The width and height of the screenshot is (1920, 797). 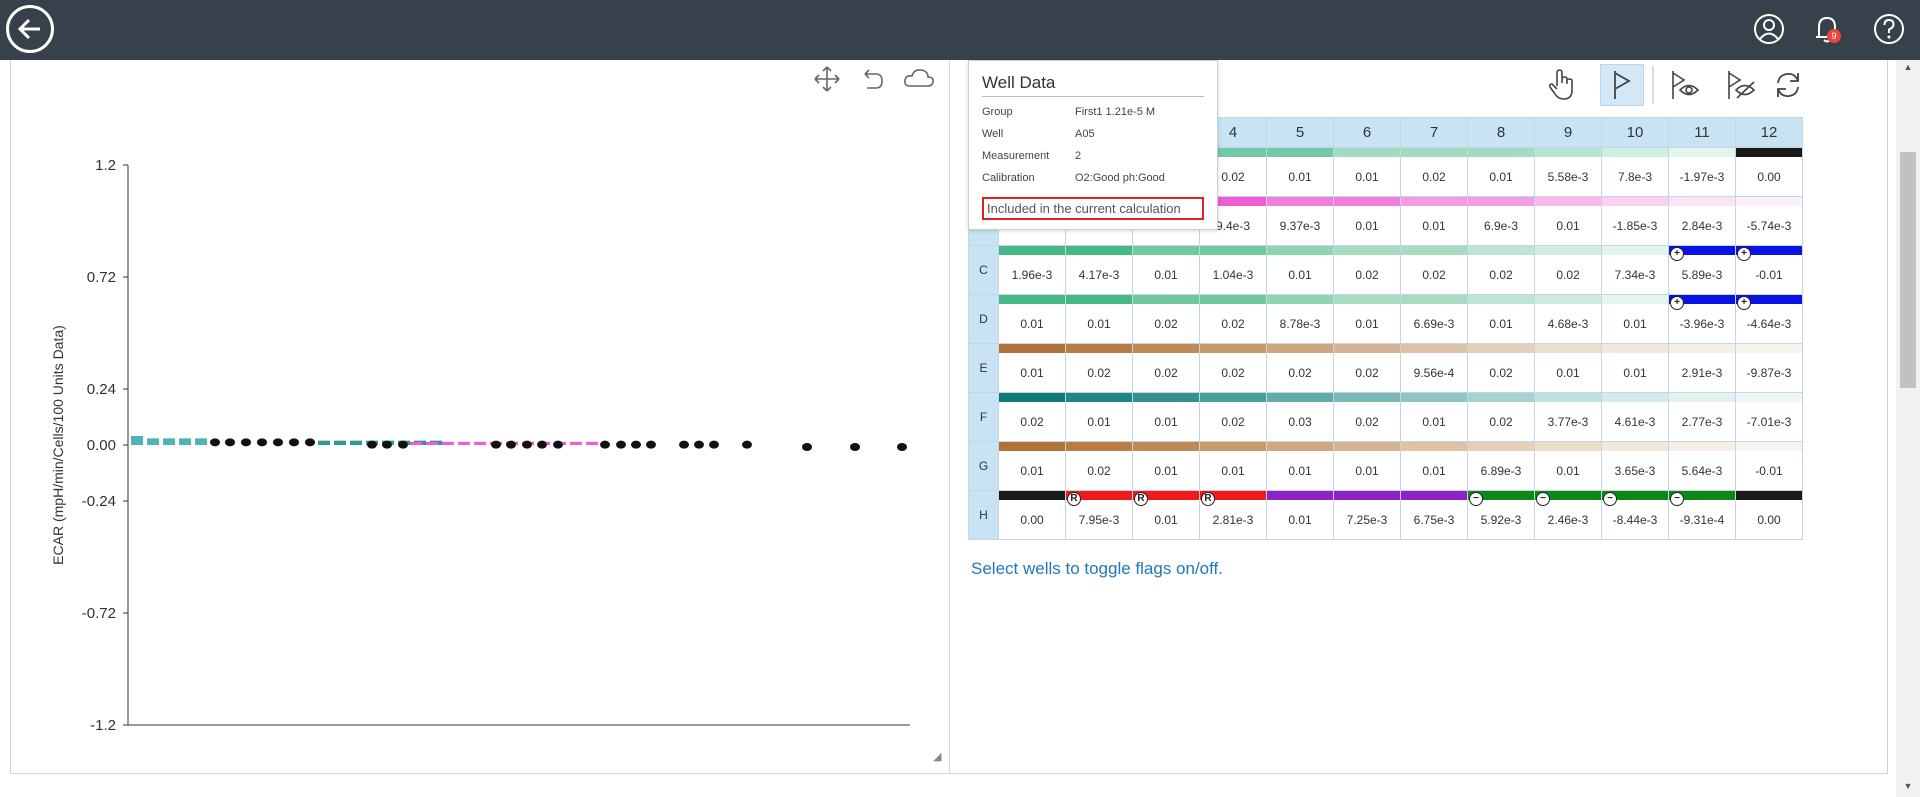 I want to click on column-header-5: 5, so click(x=1300, y=132).